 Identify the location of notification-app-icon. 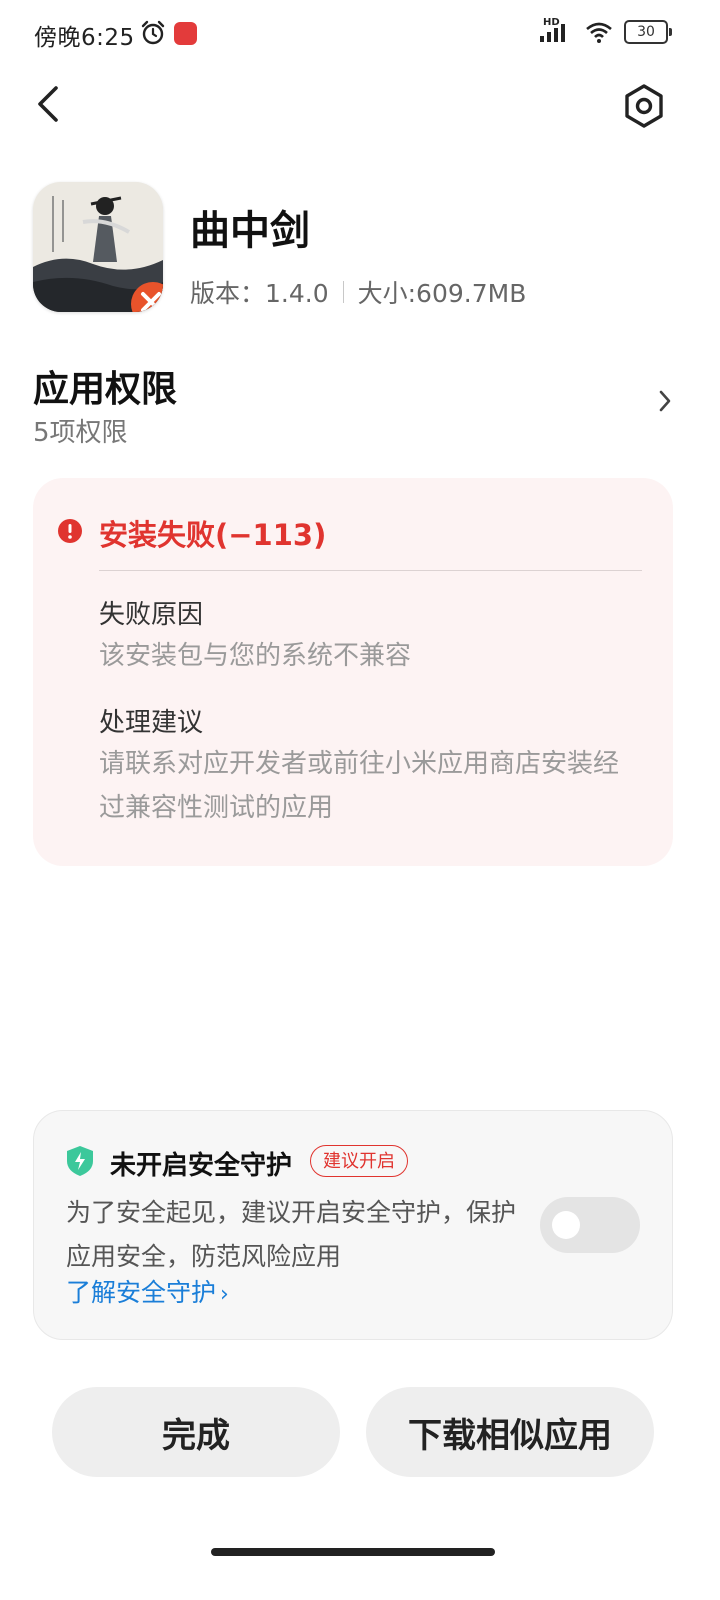
(185, 33).